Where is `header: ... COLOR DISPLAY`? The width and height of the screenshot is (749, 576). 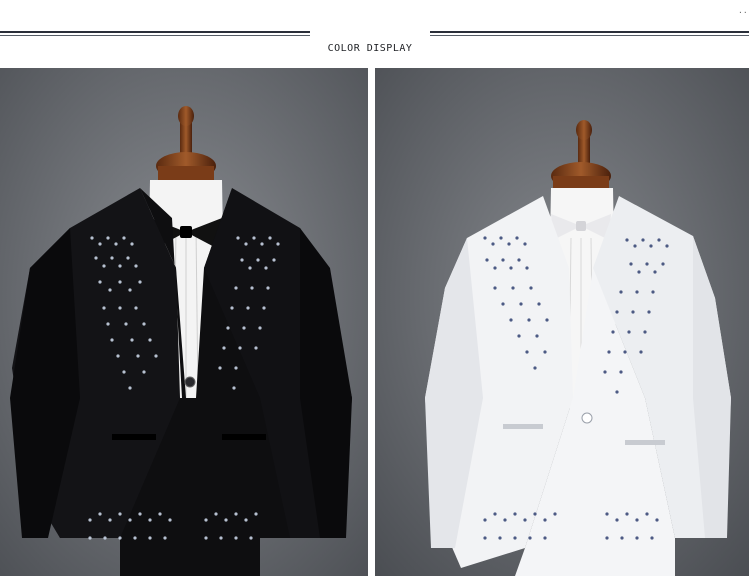 header: ... COLOR DISPLAY is located at coordinates (374, 34).